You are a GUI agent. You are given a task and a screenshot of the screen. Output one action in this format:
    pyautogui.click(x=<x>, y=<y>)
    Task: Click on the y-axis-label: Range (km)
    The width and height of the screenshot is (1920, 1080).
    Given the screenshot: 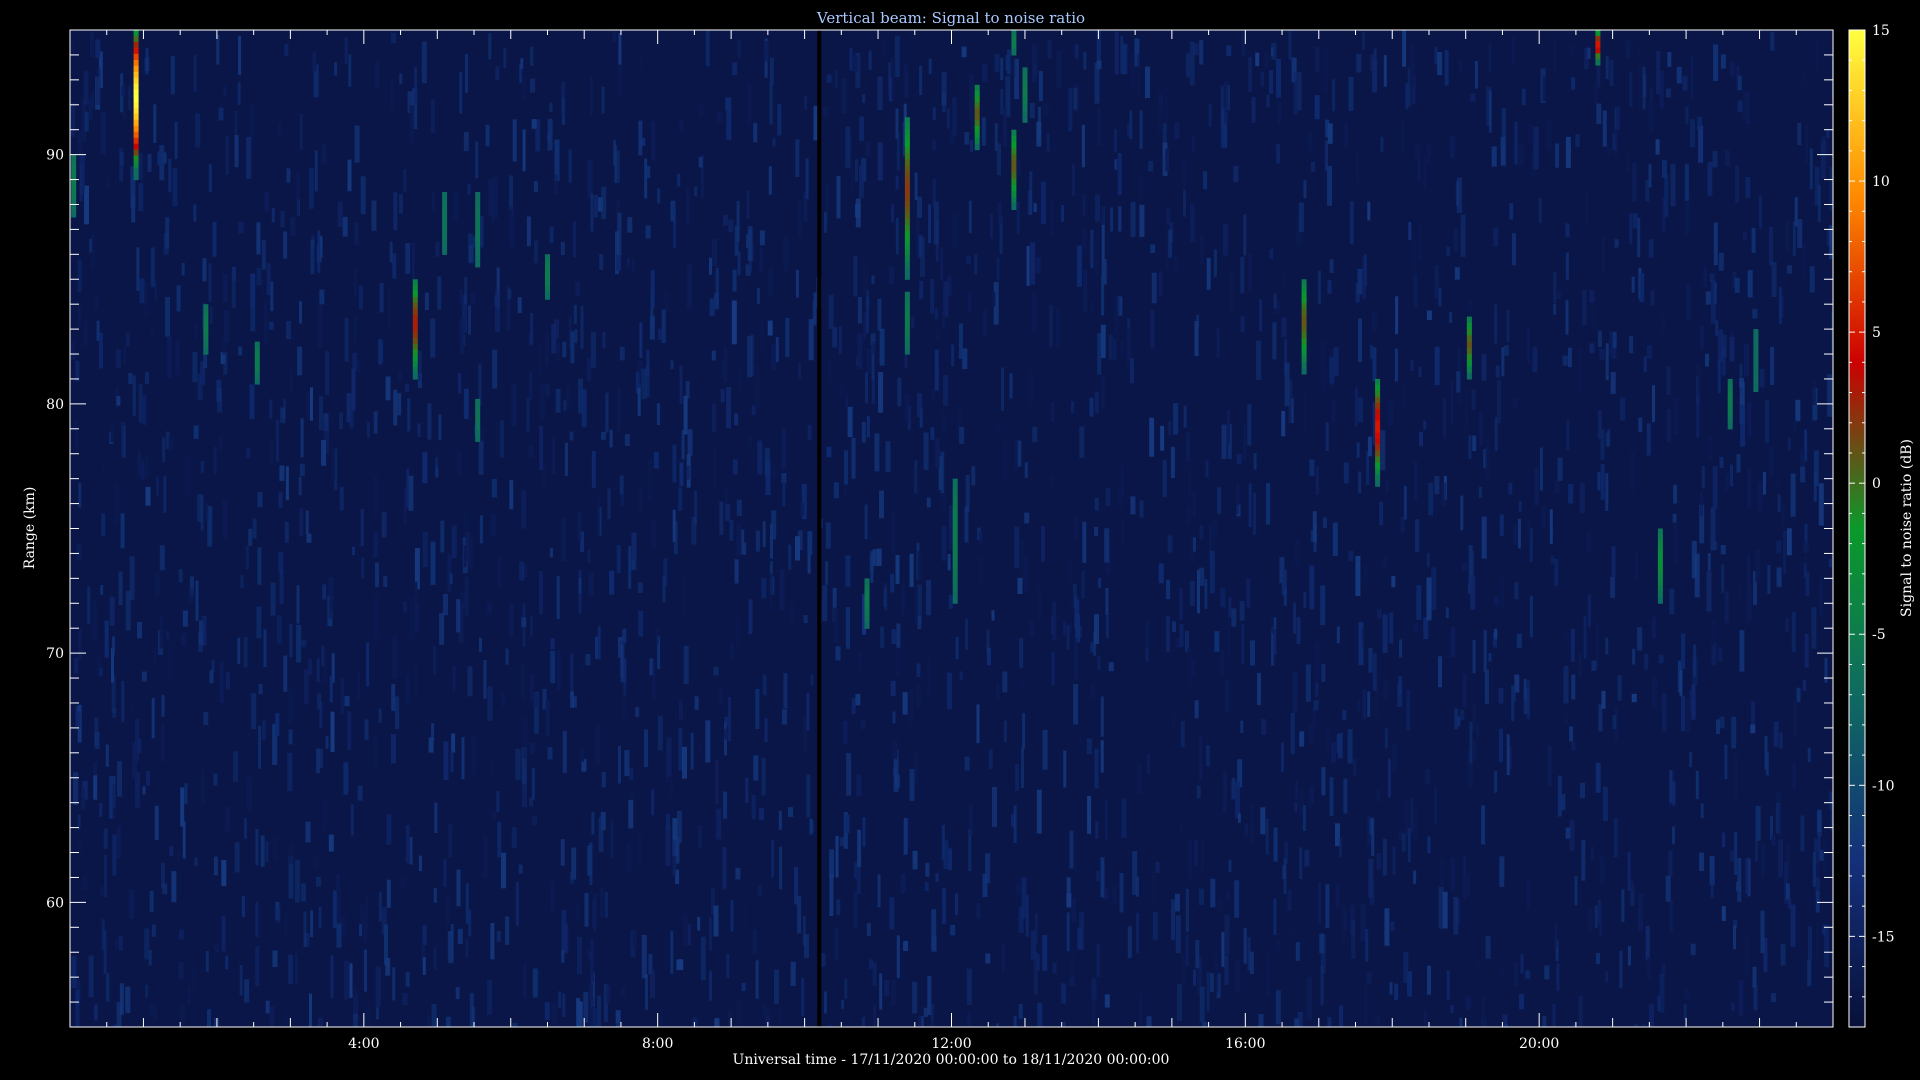 What is the action you would take?
    pyautogui.click(x=30, y=528)
    